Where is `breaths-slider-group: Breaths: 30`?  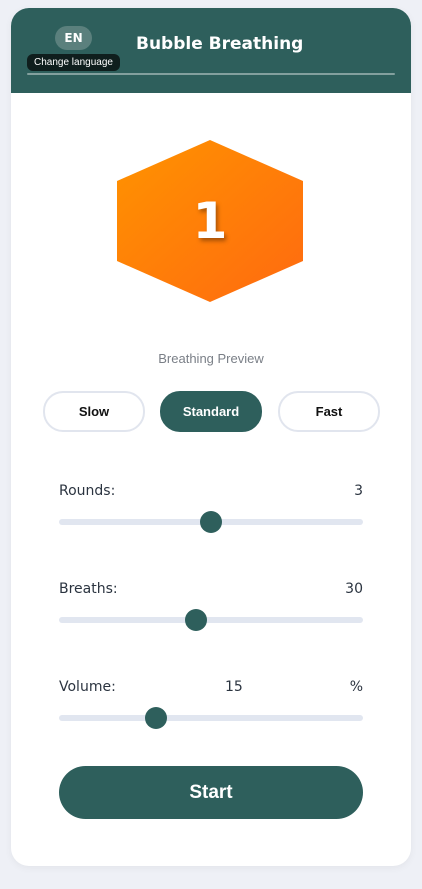
breaths-slider-group: Breaths: 30 is located at coordinates (211, 611).